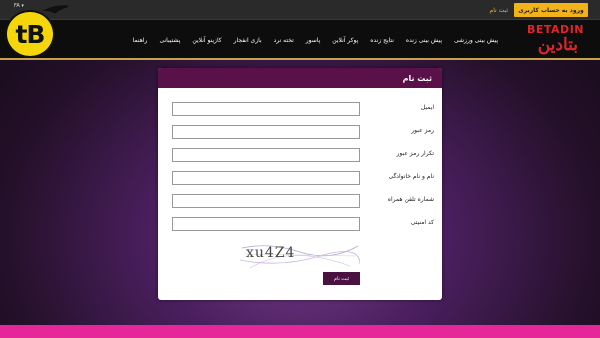 This screenshot has height=338, width=600. What do you see at coordinates (422, 222) in the screenshot?
I see `captcha-label: کد امنیتی` at bounding box center [422, 222].